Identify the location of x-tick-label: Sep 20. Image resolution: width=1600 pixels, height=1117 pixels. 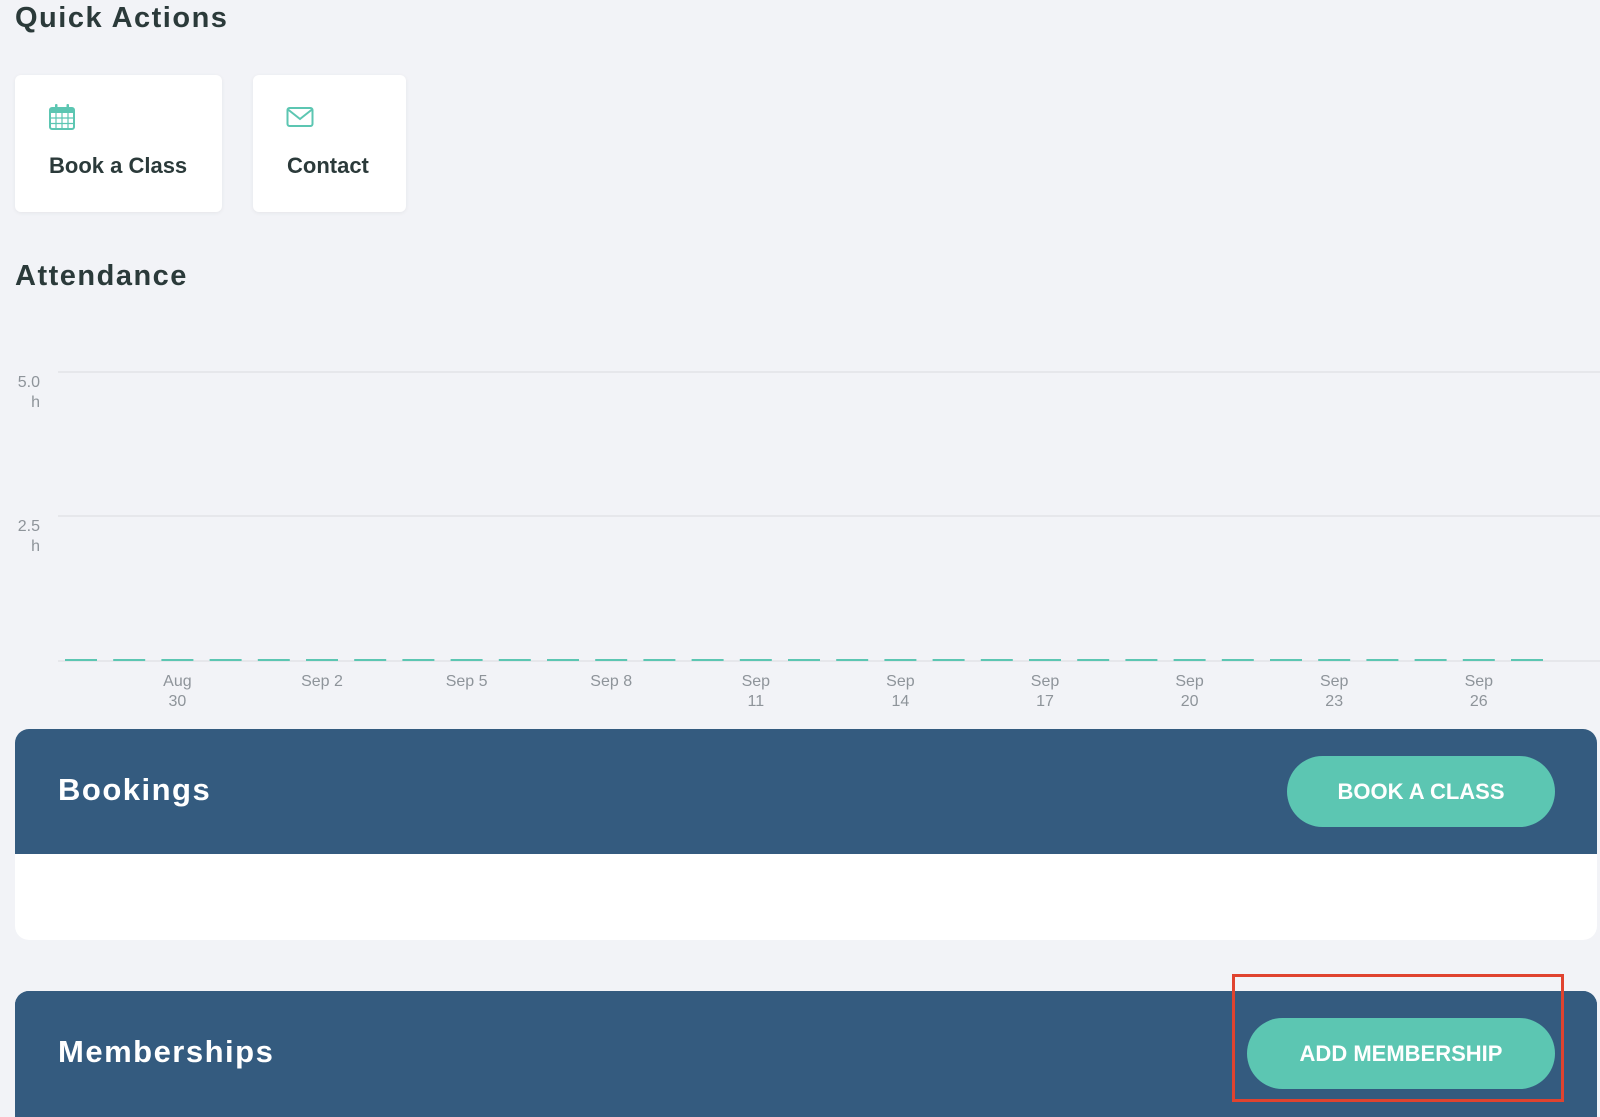
(1189, 691).